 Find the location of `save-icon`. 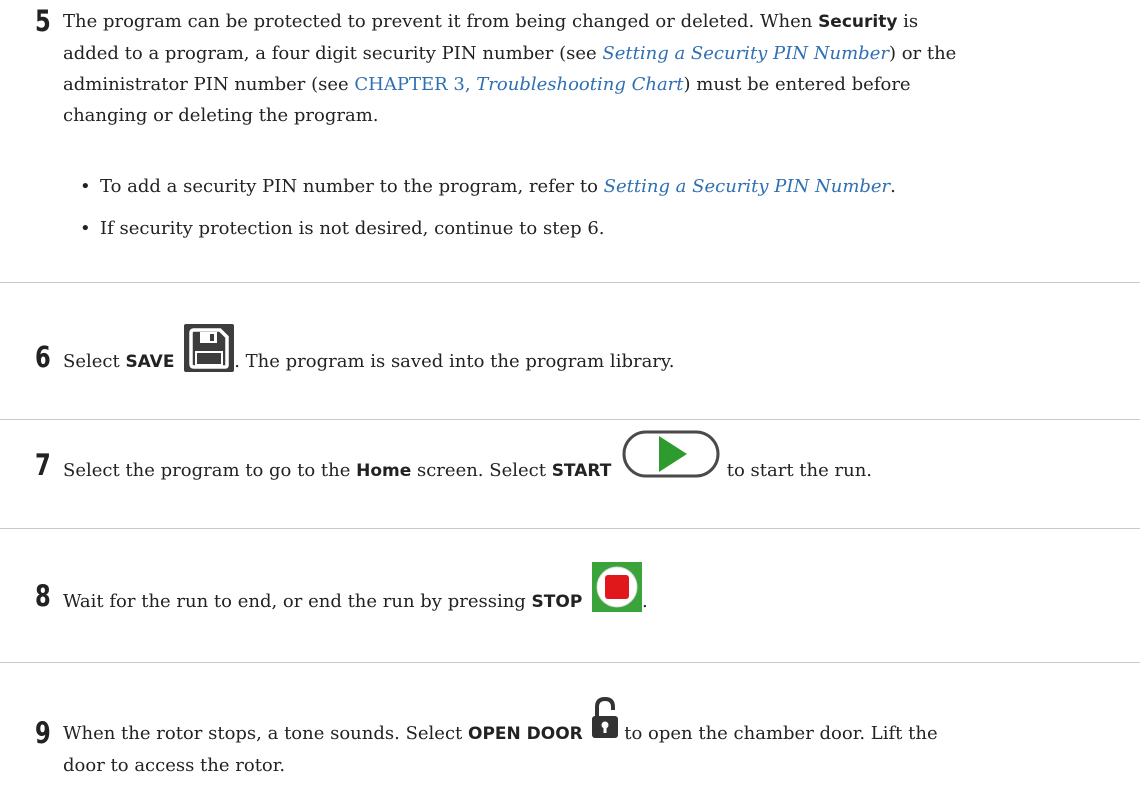

save-icon is located at coordinates (209, 353).